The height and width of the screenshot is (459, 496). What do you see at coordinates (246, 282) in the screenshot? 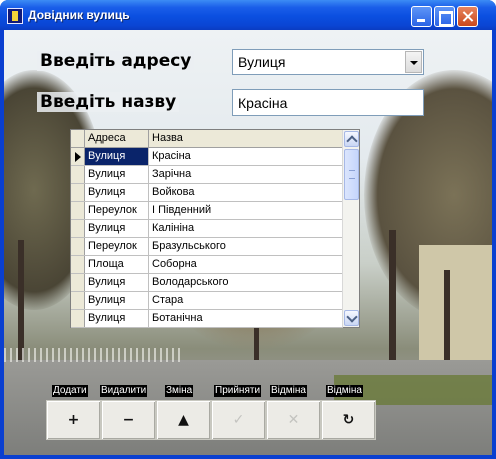
I see `cell-street-name: Володарського` at bounding box center [246, 282].